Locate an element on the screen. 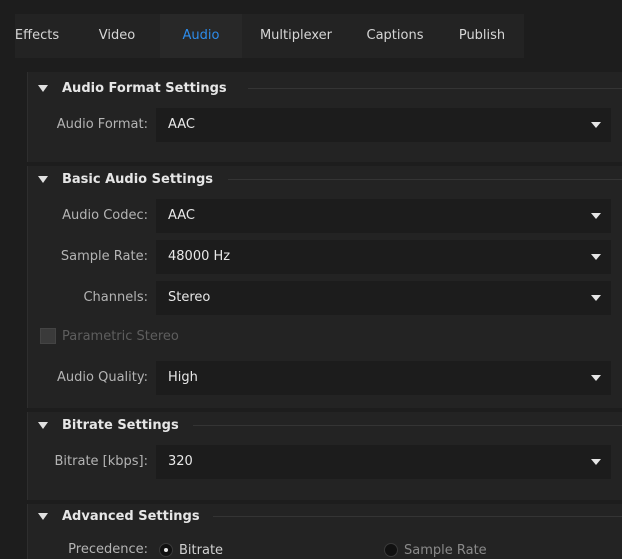  advanced-header: Advanced Settings is located at coordinates (119, 516).